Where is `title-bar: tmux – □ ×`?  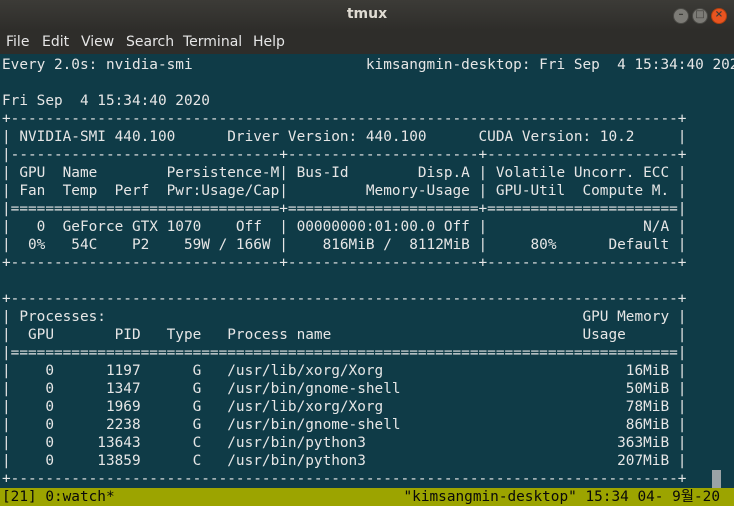 title-bar: tmux – □ × is located at coordinates (367, 15).